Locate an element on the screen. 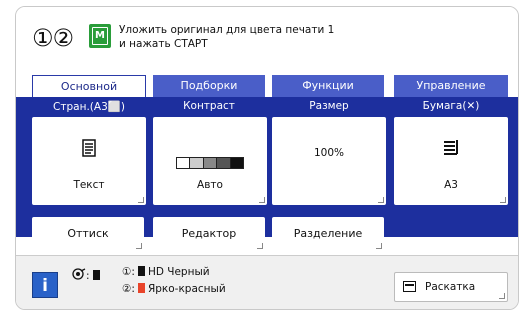 The width and height of the screenshot is (525, 315). drum-status: : is located at coordinates (87, 275).